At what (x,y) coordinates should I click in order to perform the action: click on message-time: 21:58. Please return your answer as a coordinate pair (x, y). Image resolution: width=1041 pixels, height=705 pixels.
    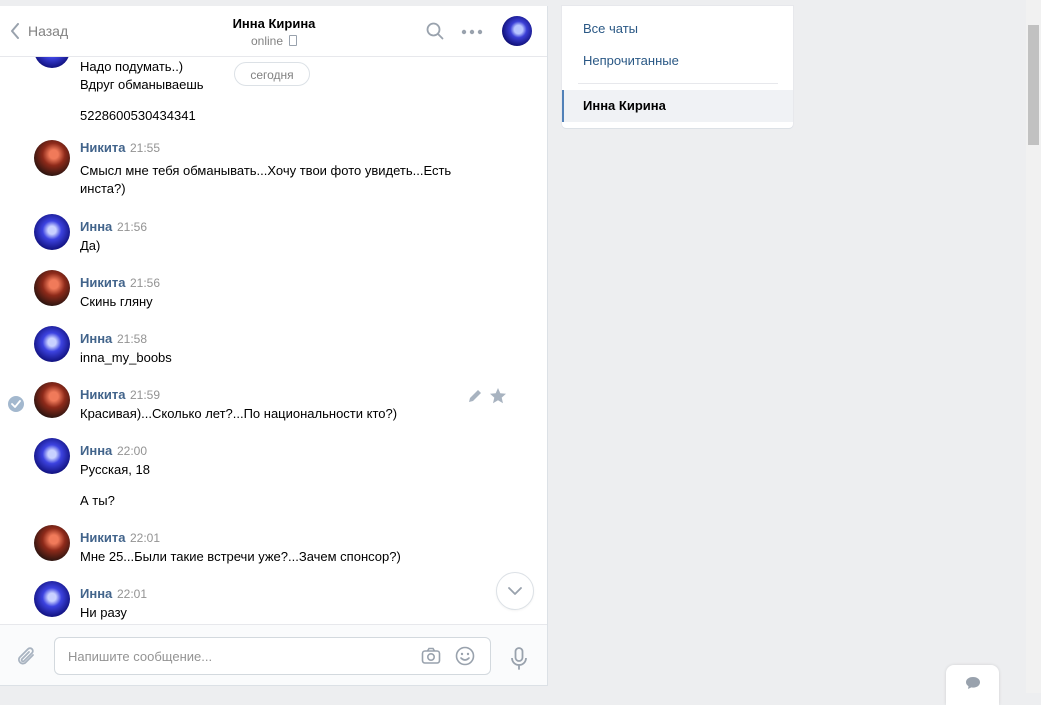
    Looking at the image, I should click on (132, 339).